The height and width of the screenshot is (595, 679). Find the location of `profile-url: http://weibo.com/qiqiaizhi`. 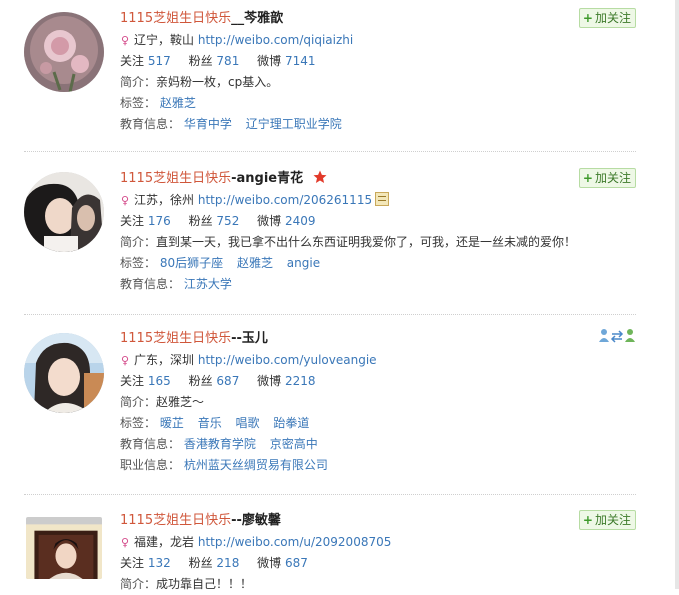

profile-url: http://weibo.com/qiqiaizhi is located at coordinates (275, 40).